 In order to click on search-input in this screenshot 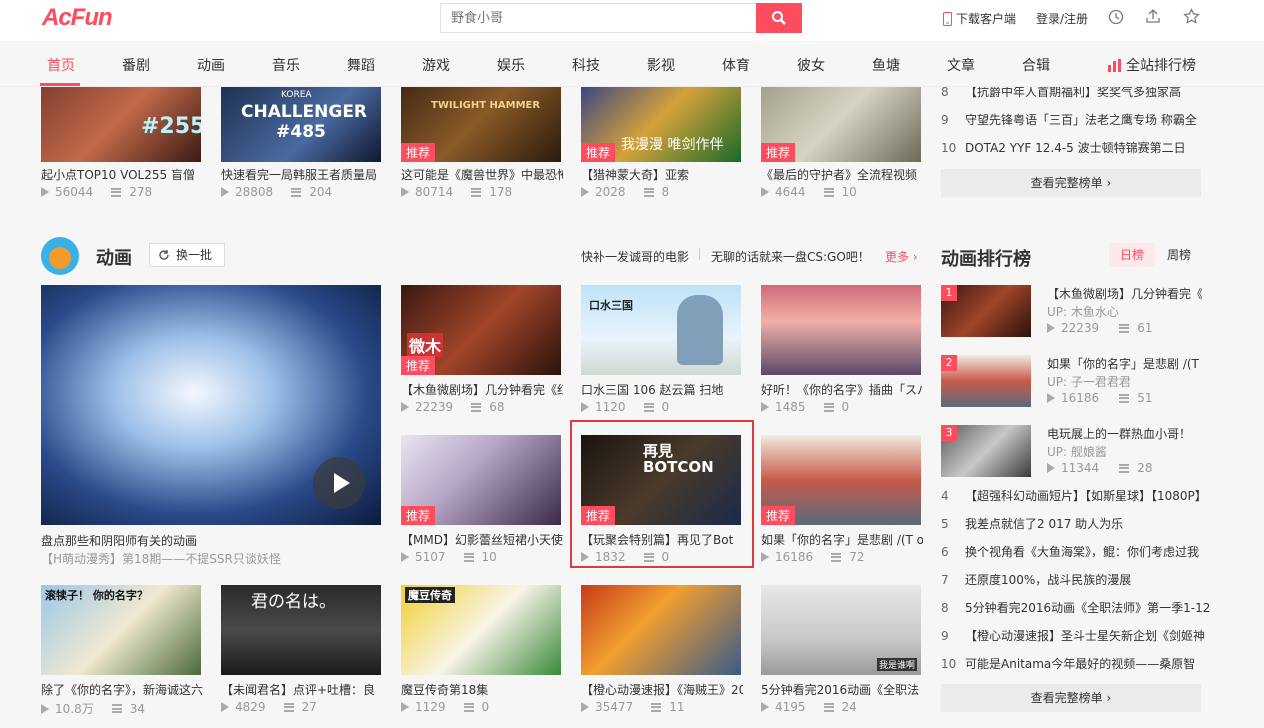, I will do `click(598, 18)`.